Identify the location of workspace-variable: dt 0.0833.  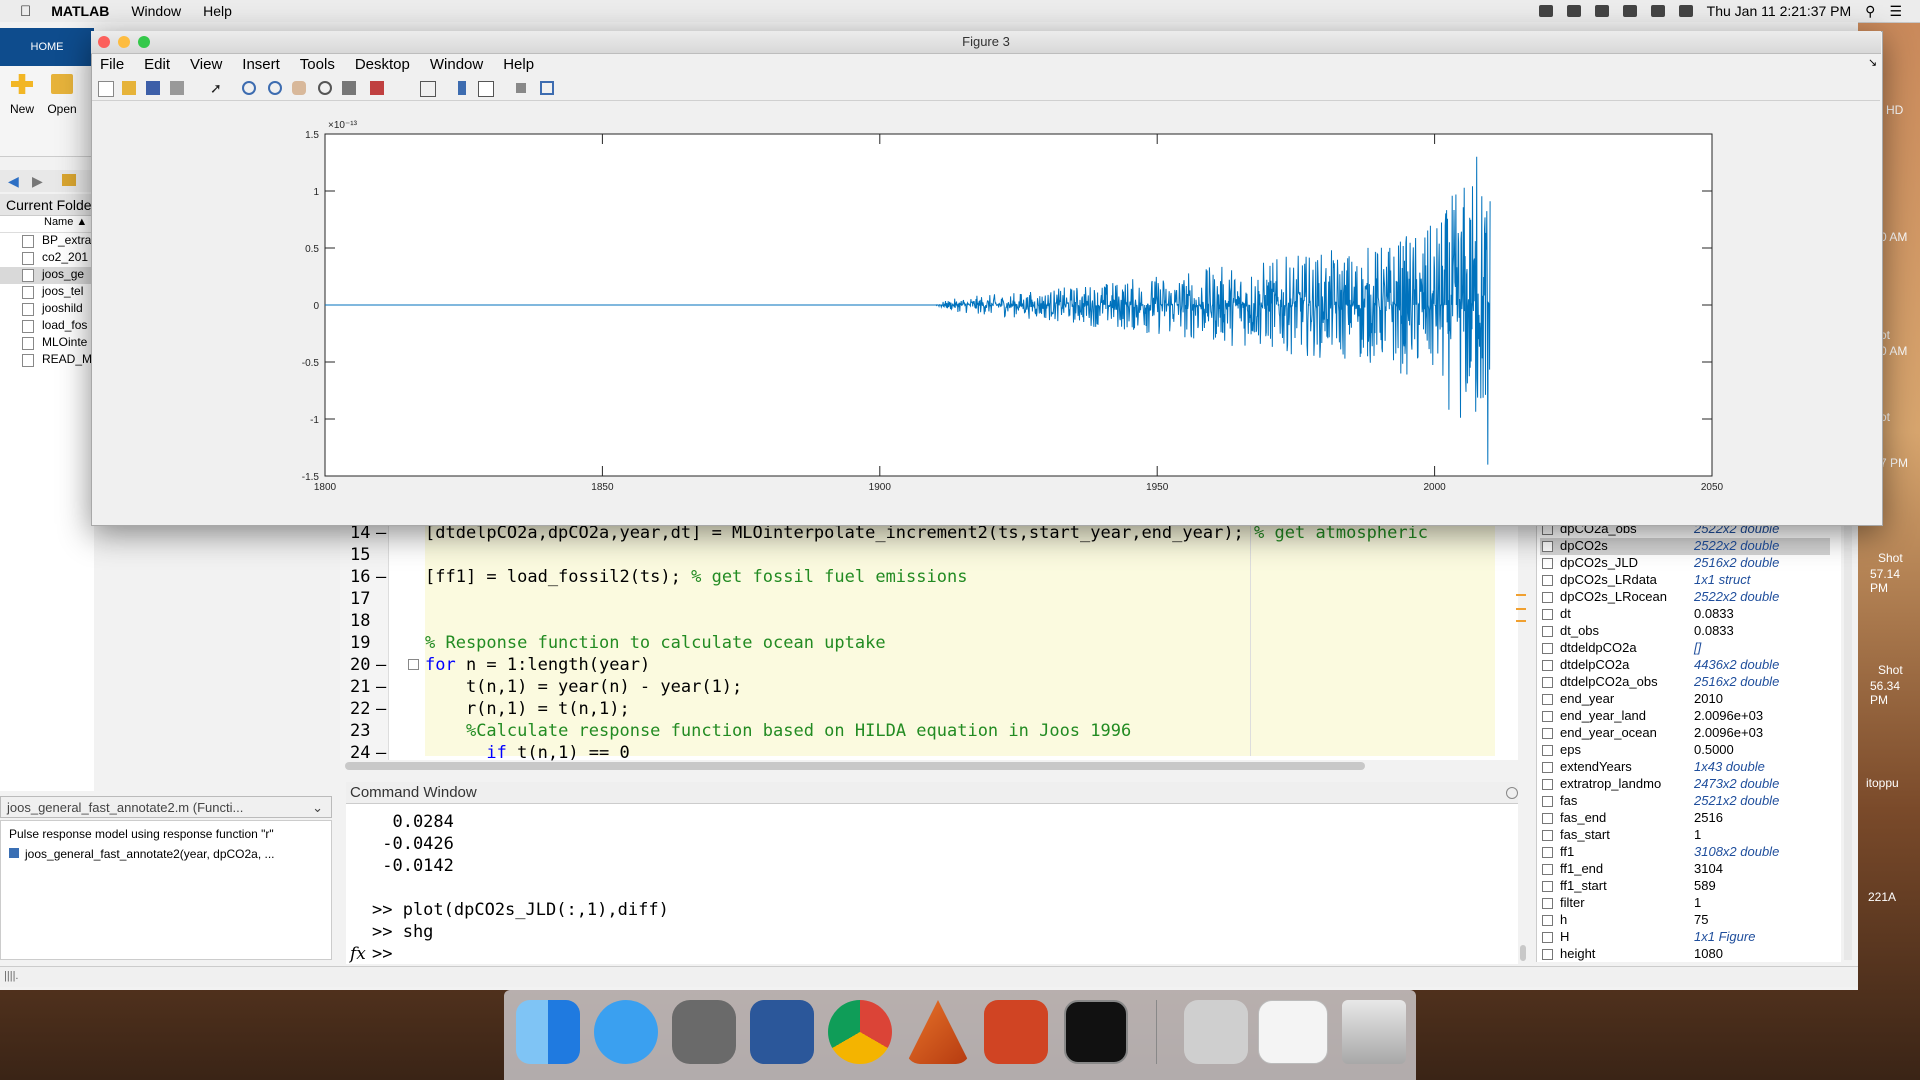
(1685, 614).